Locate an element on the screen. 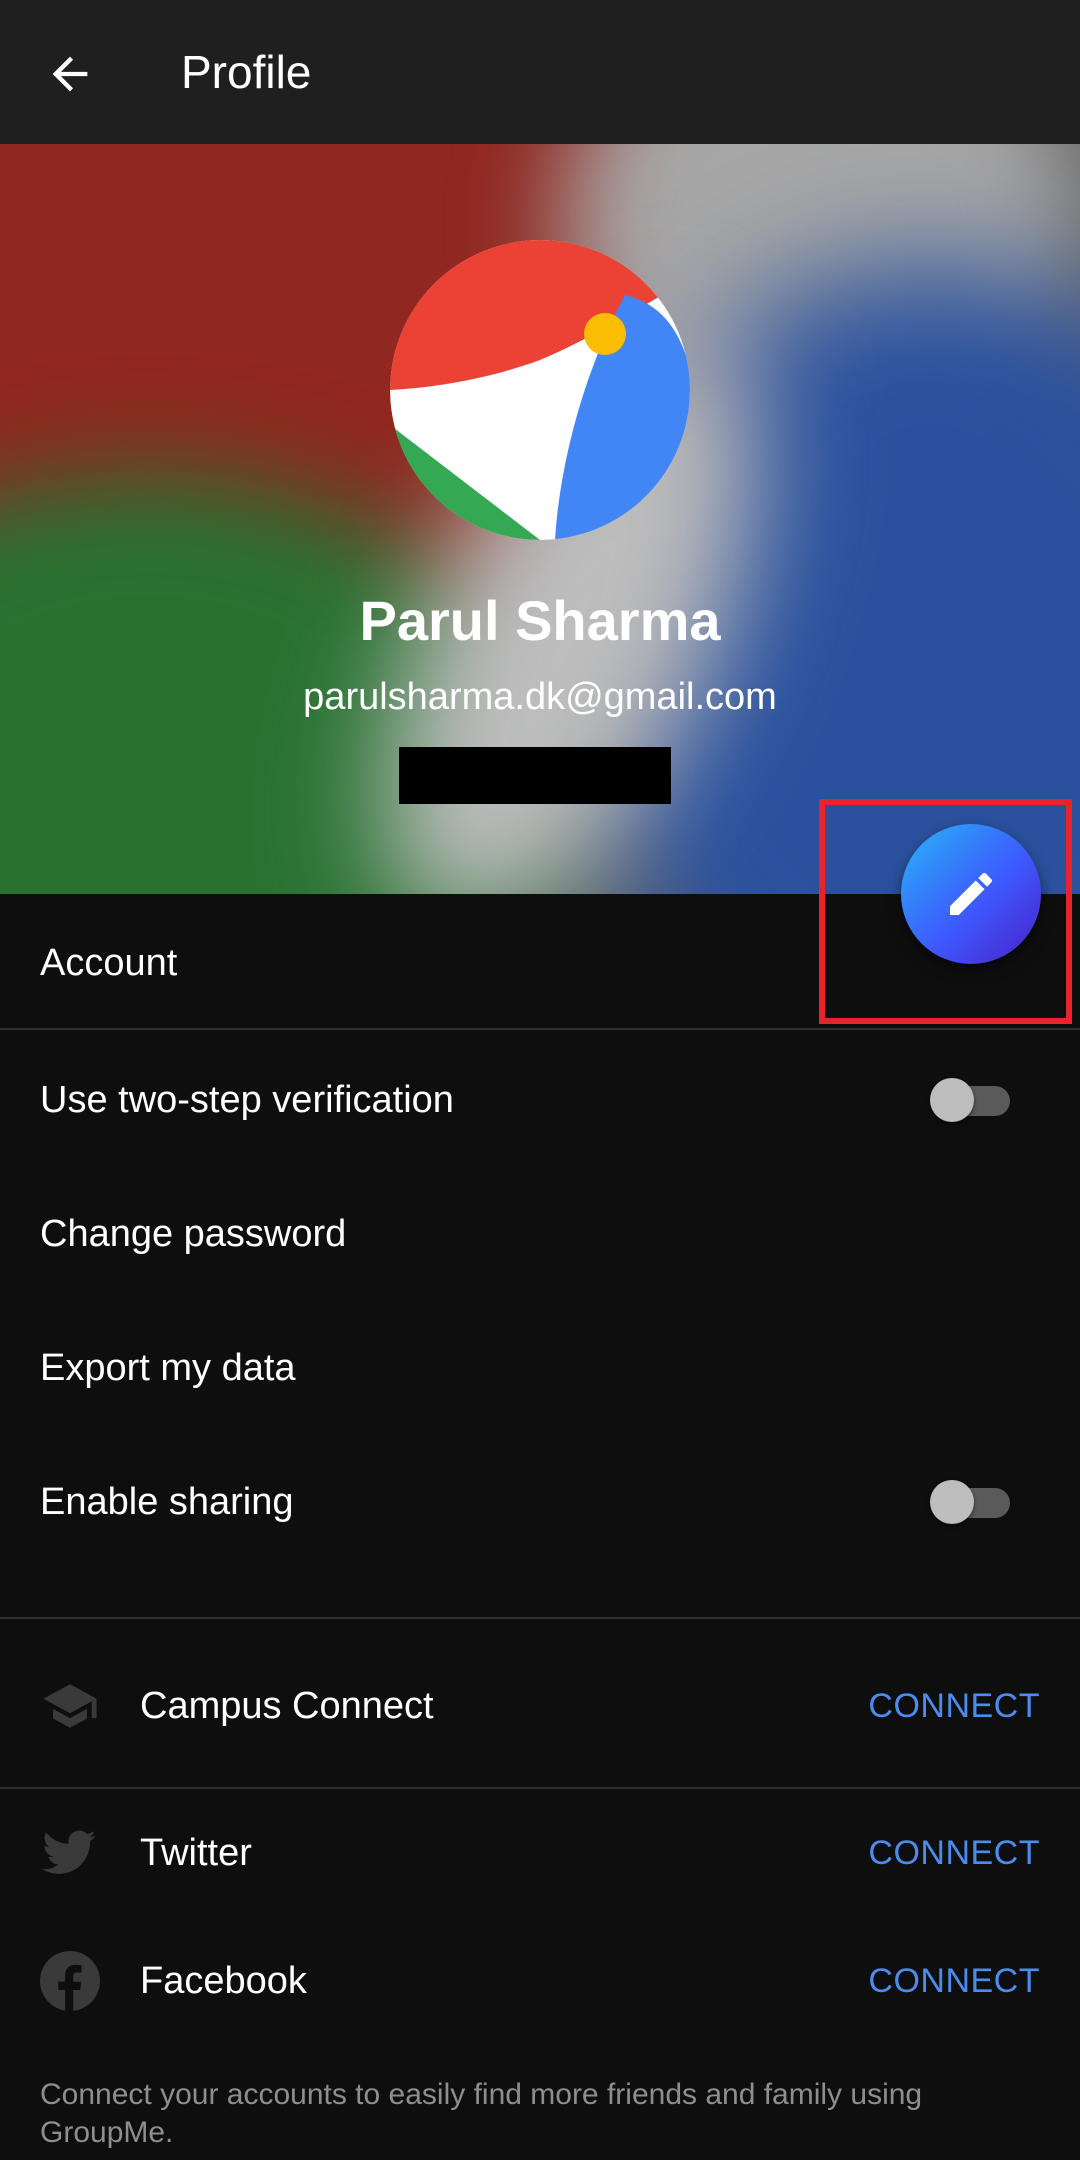 This screenshot has width=1080, height=2160. profile-email: parulsharma.dk@gmail.com is located at coordinates (540, 697).